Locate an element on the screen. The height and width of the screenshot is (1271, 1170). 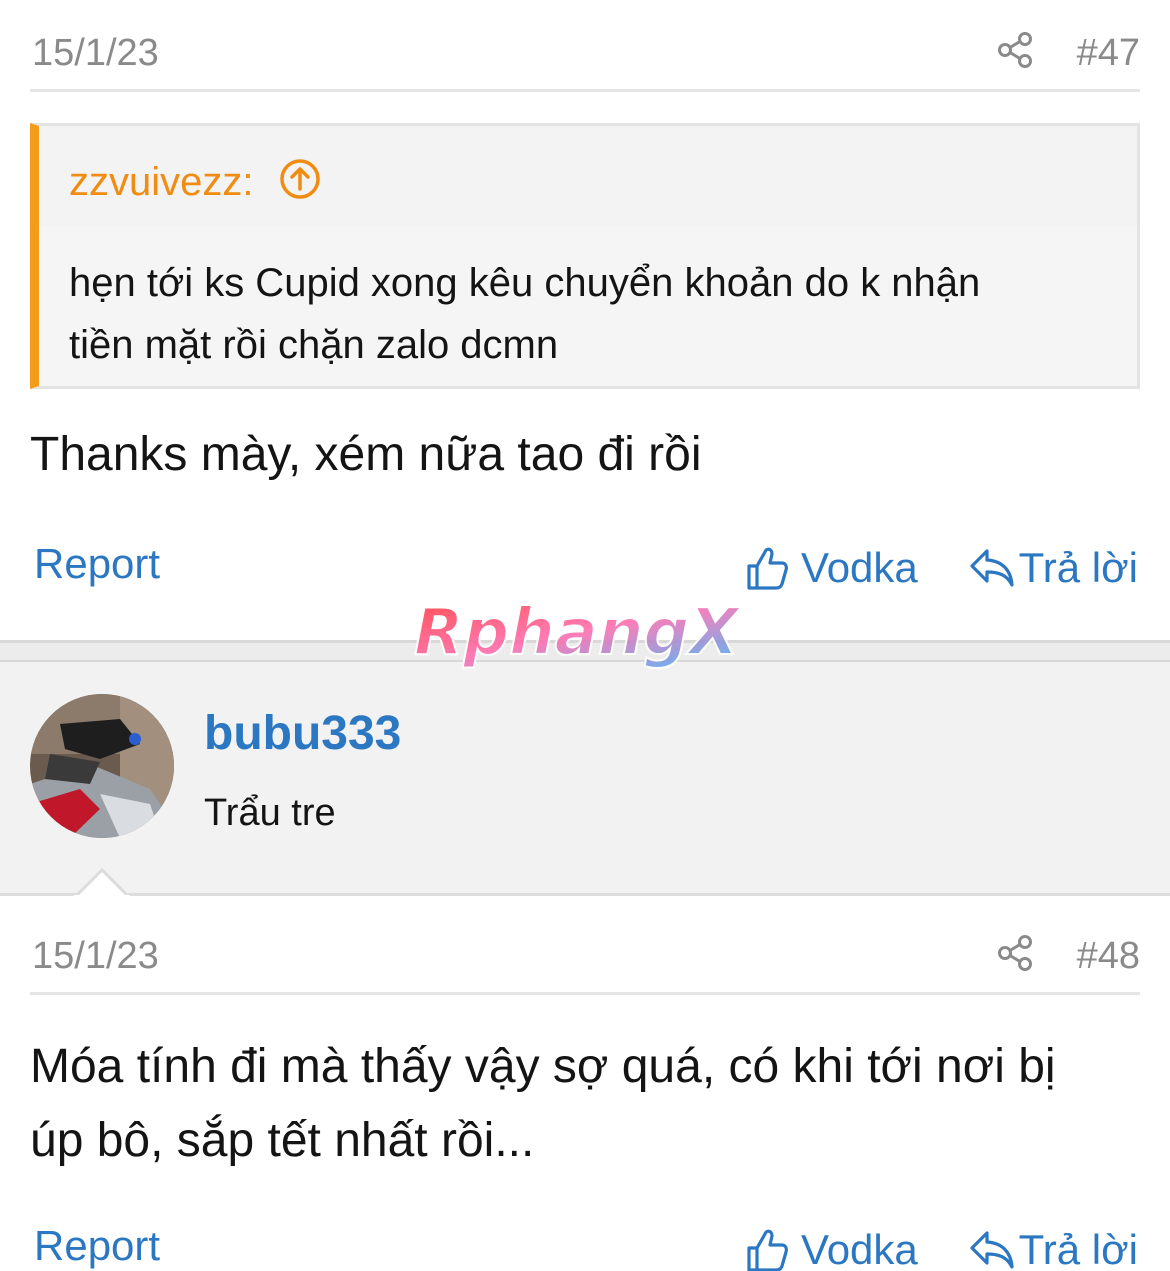
watermark-logo: RphangX is located at coordinates (577, 633).